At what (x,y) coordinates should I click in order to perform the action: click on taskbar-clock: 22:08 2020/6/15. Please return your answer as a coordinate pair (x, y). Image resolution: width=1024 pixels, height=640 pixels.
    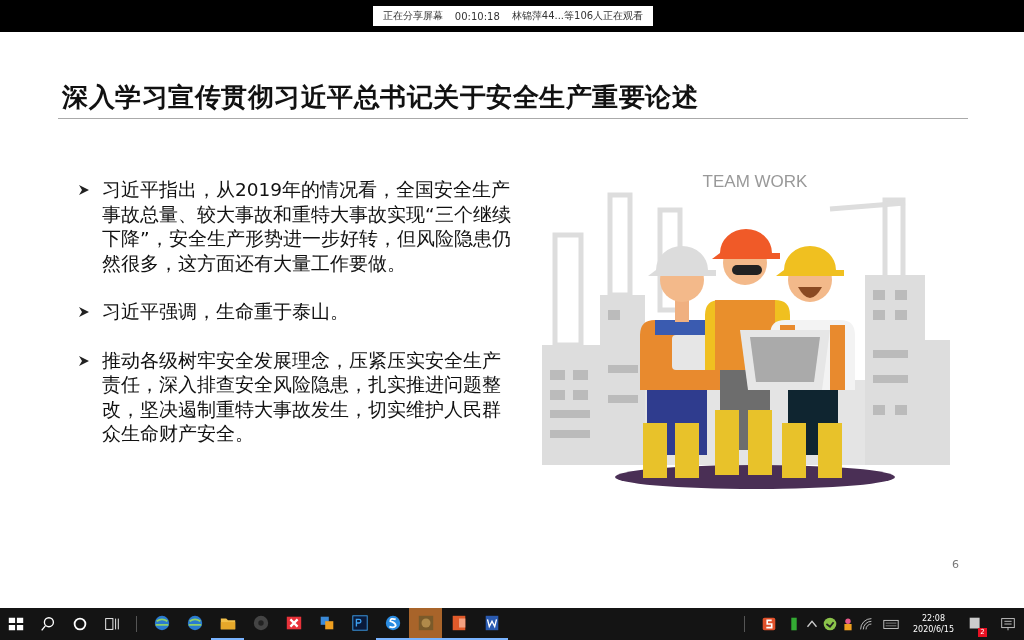
    Looking at the image, I should click on (933, 624).